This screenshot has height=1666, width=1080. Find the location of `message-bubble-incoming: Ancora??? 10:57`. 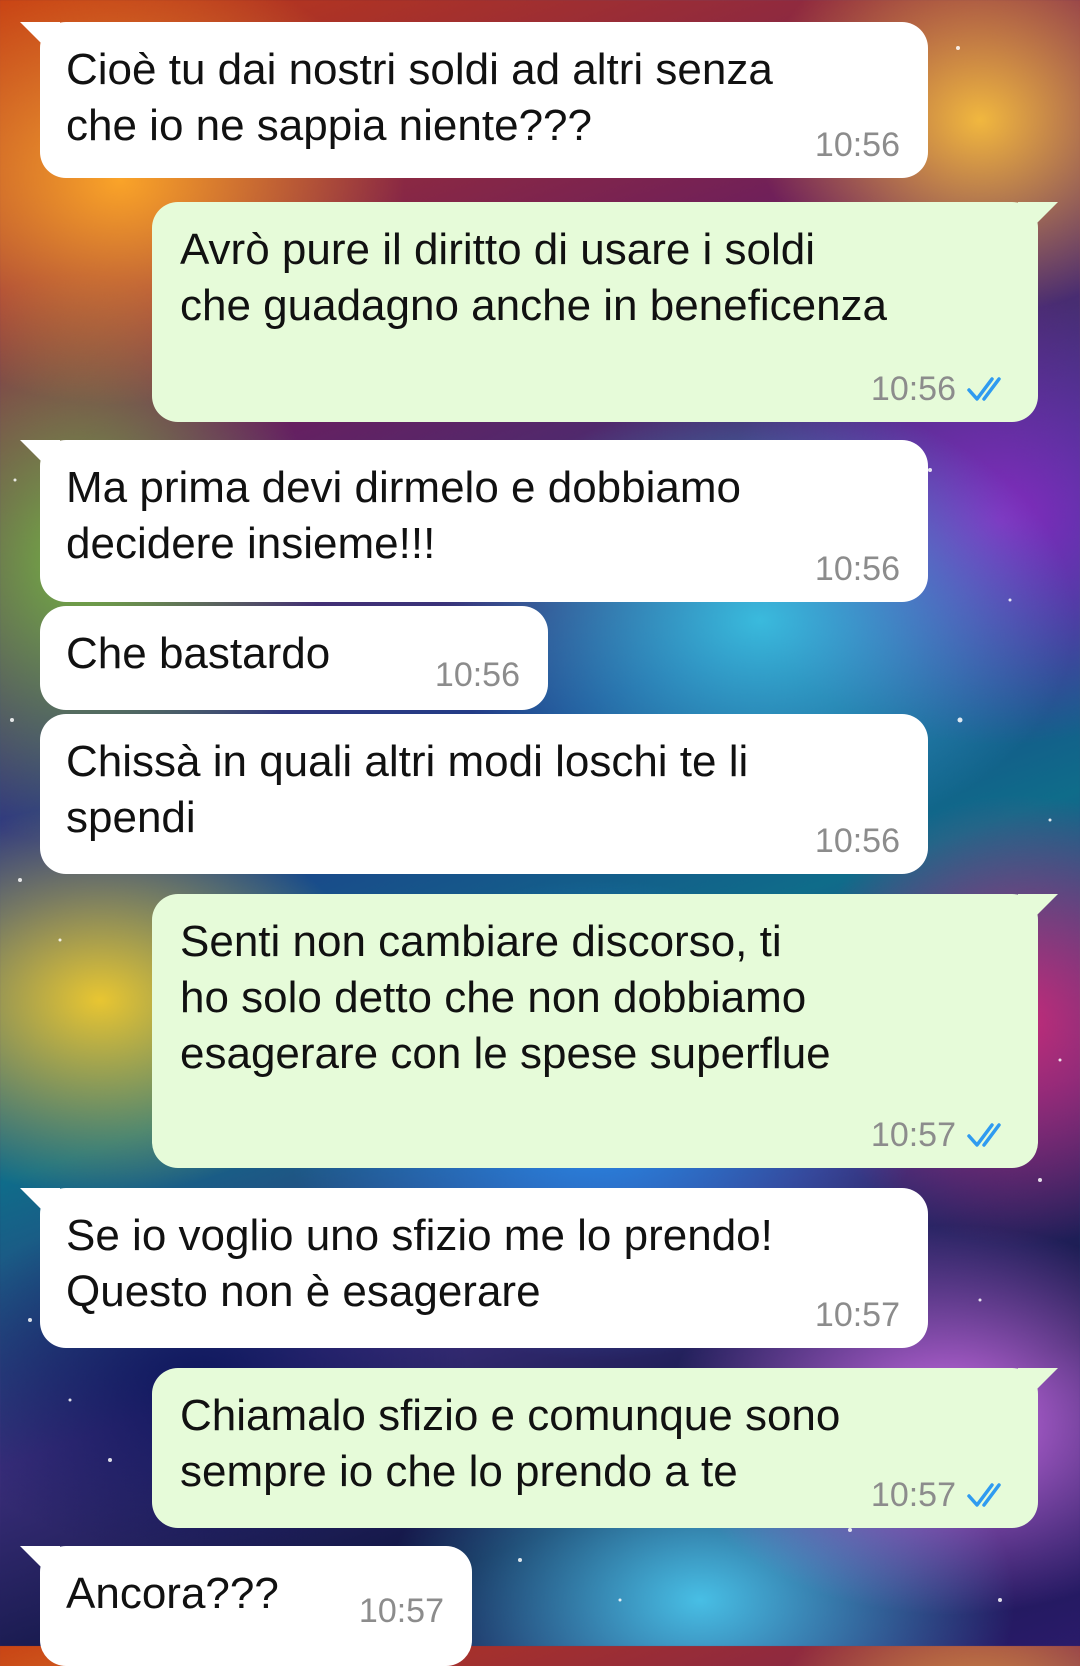

message-bubble-incoming: Ancora??? 10:57 is located at coordinates (246, 1606).